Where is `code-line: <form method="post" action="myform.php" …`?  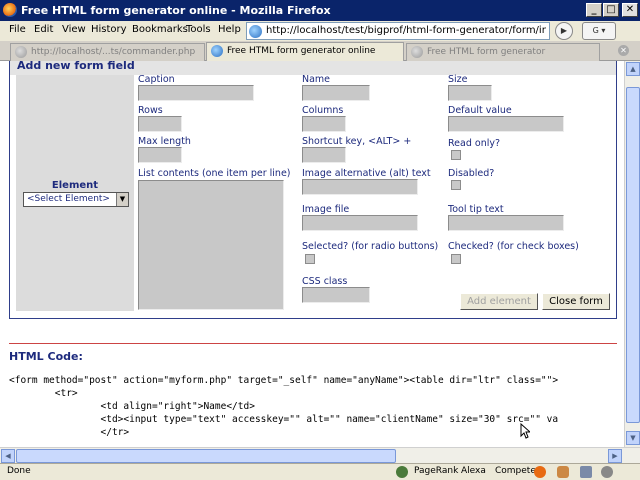 code-line: <form method="post" action="myform.php" … is located at coordinates (284, 380).